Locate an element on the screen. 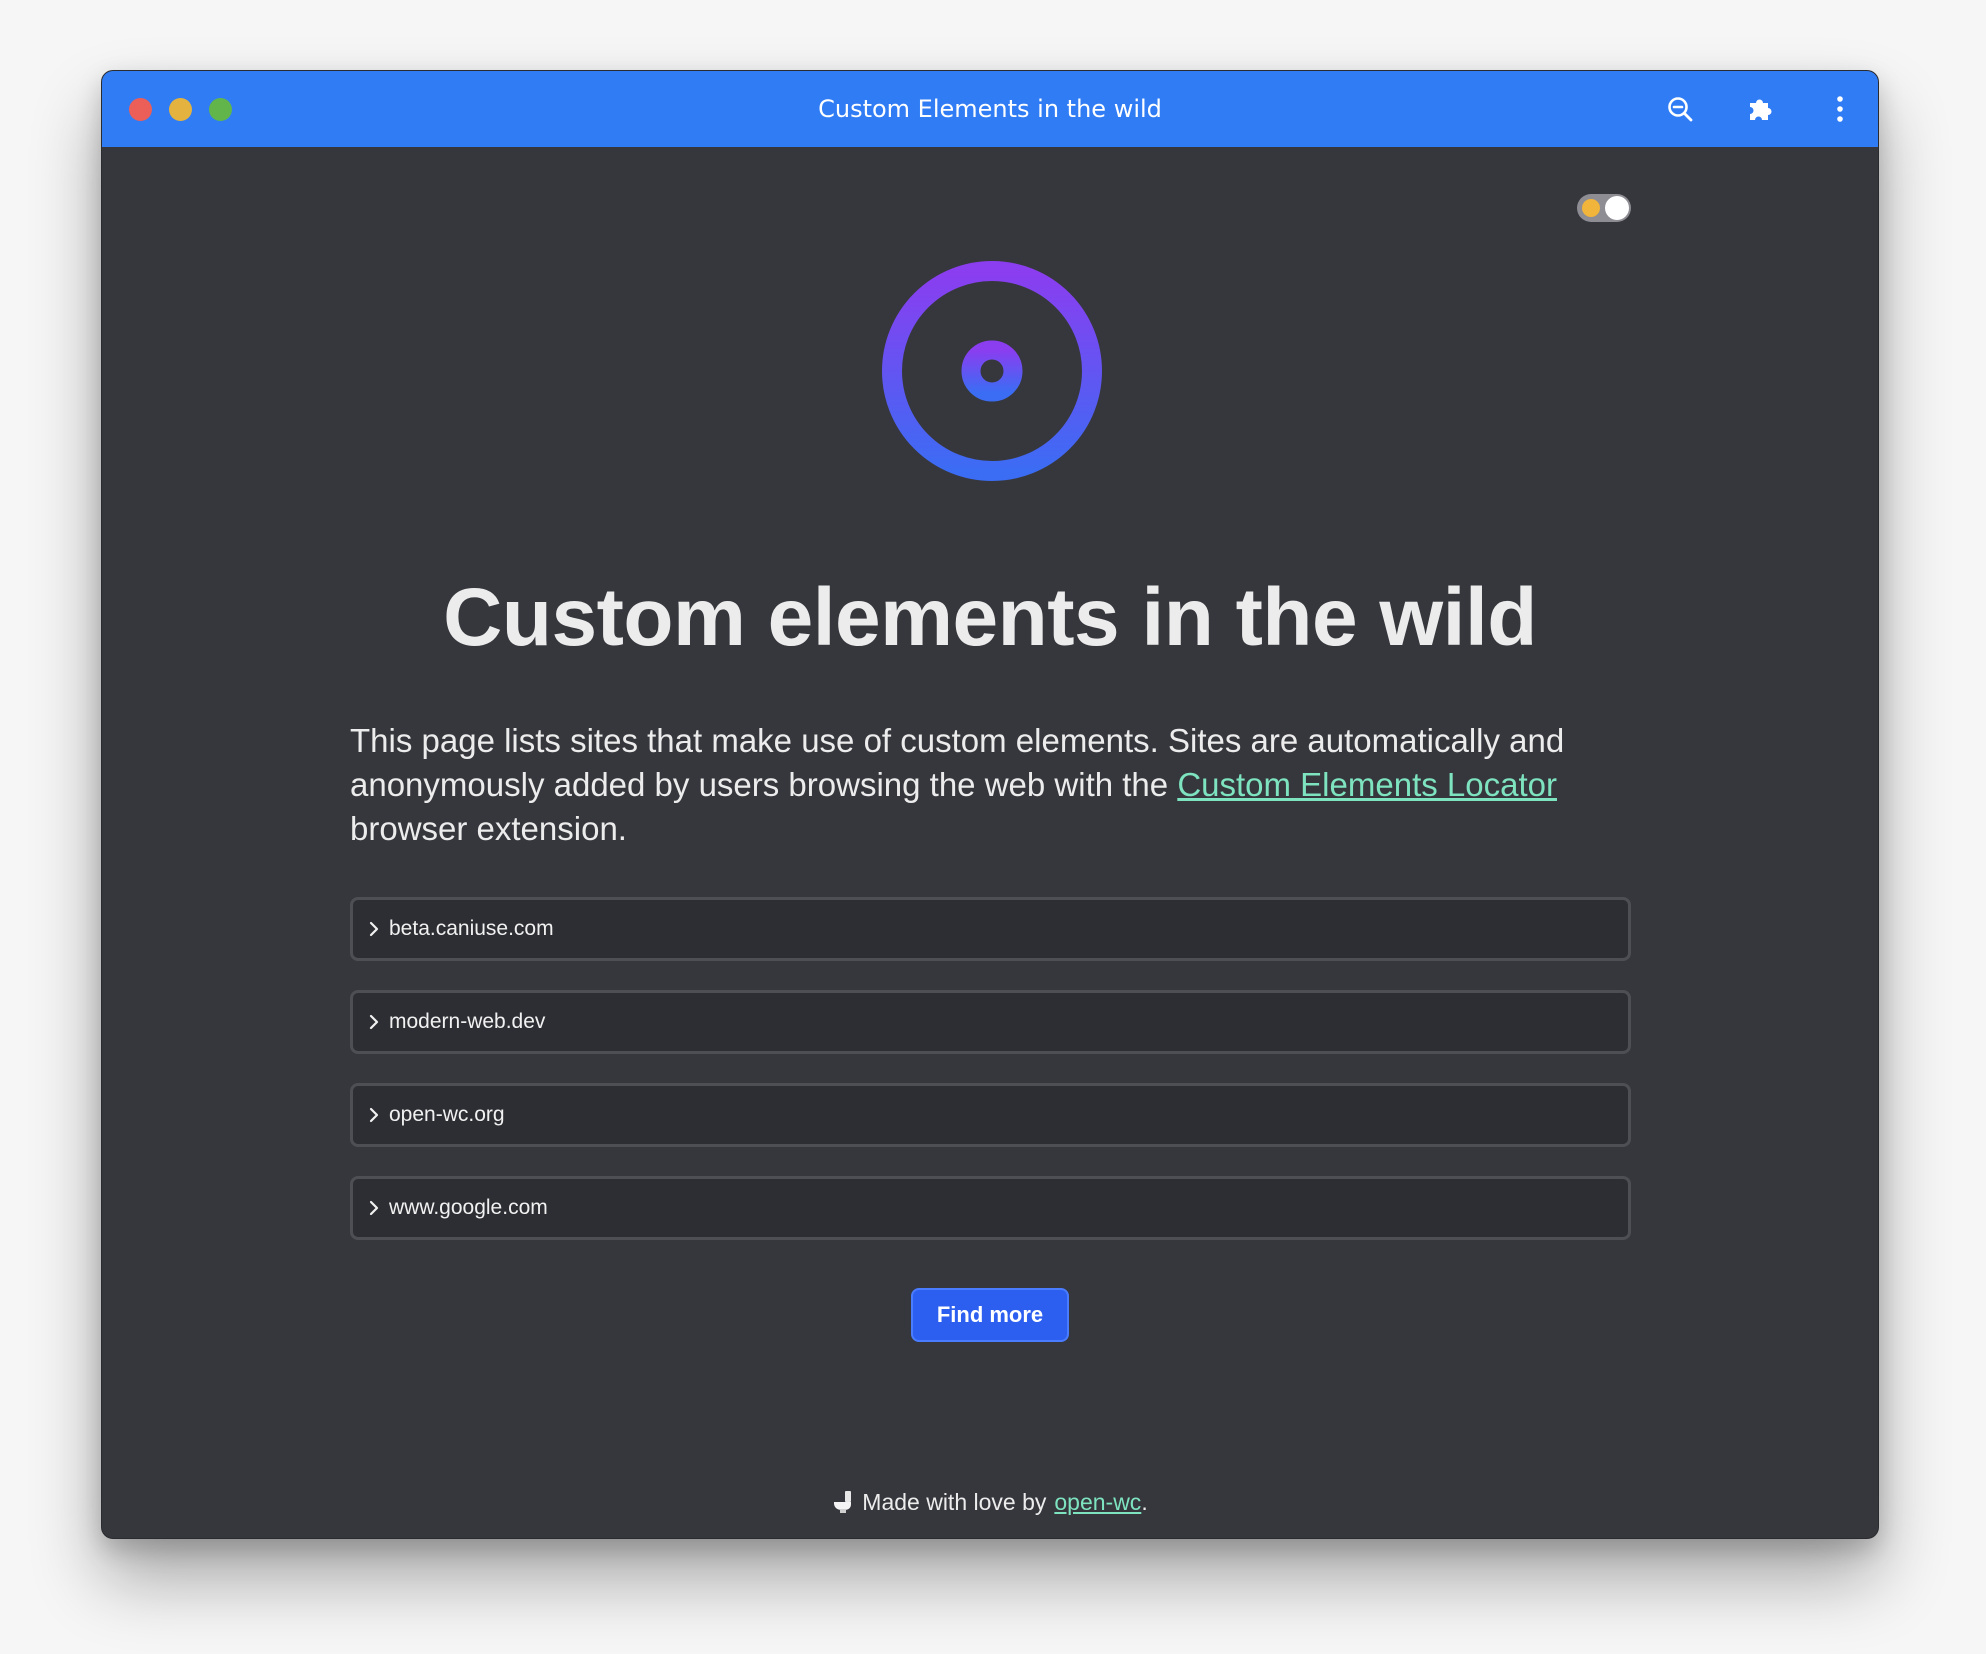 The image size is (1986, 1654). puzzle-piece-icon is located at coordinates (1760, 109).